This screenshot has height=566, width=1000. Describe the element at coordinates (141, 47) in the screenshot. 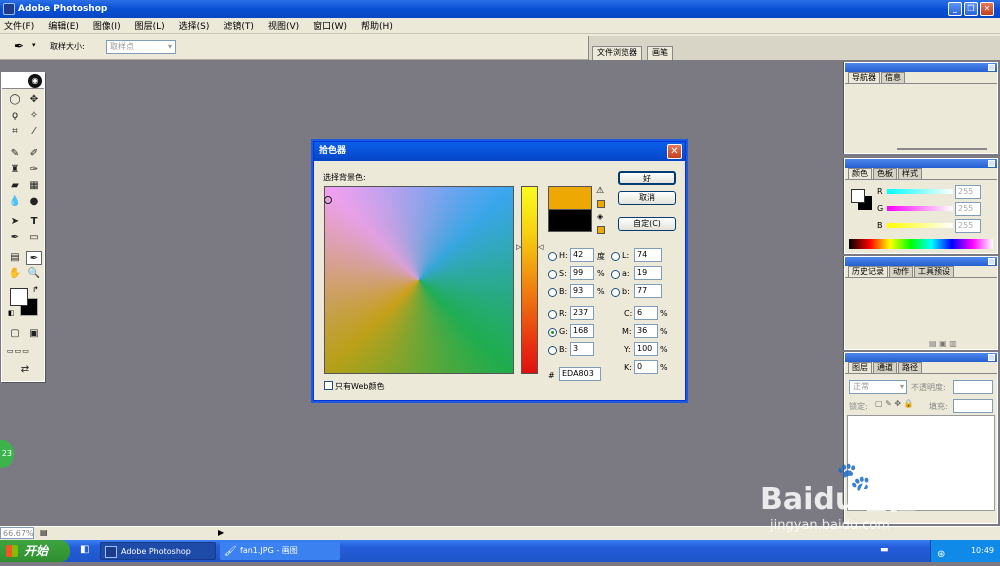

I see `sample-size-select: 取样点 ▾` at that location.